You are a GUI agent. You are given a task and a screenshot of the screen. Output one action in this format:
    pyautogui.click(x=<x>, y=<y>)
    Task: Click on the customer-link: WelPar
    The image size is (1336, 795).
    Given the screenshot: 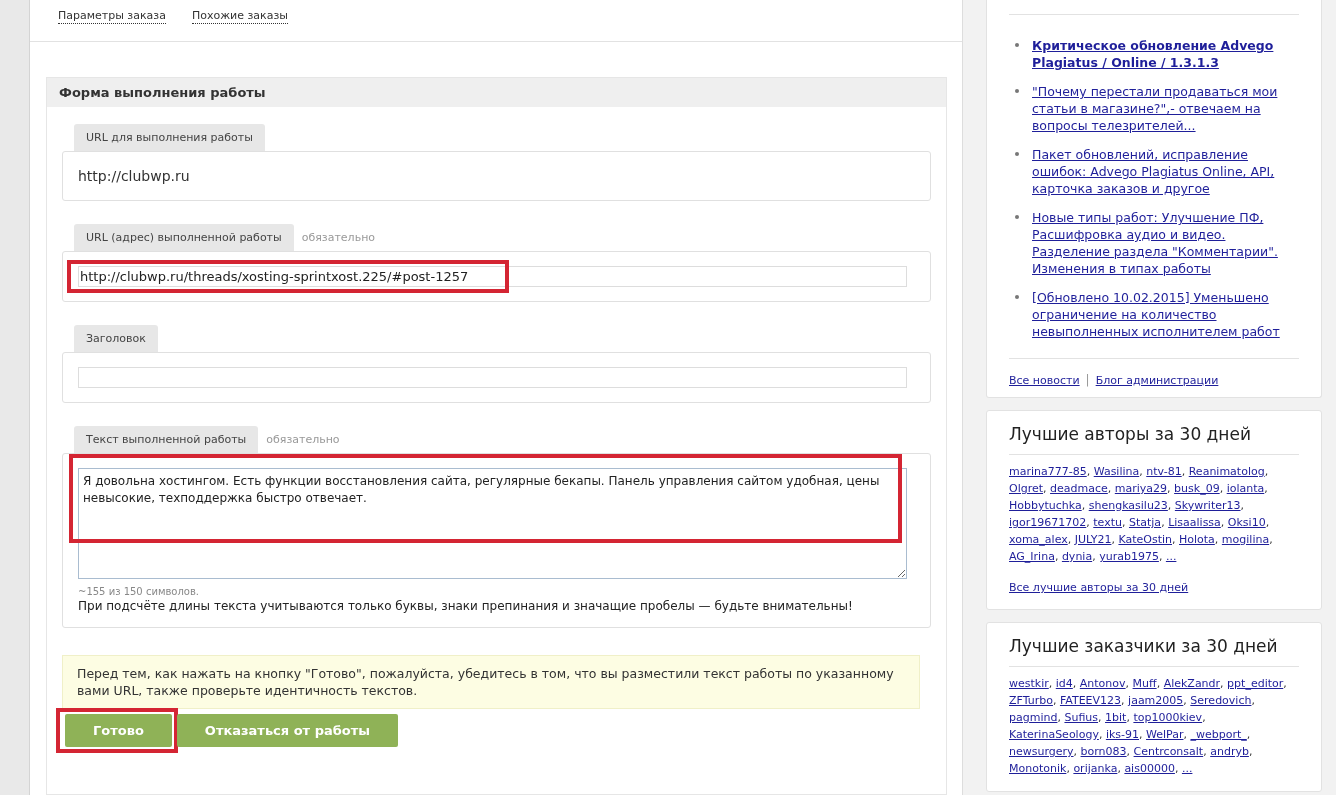 What is the action you would take?
    pyautogui.click(x=1165, y=734)
    